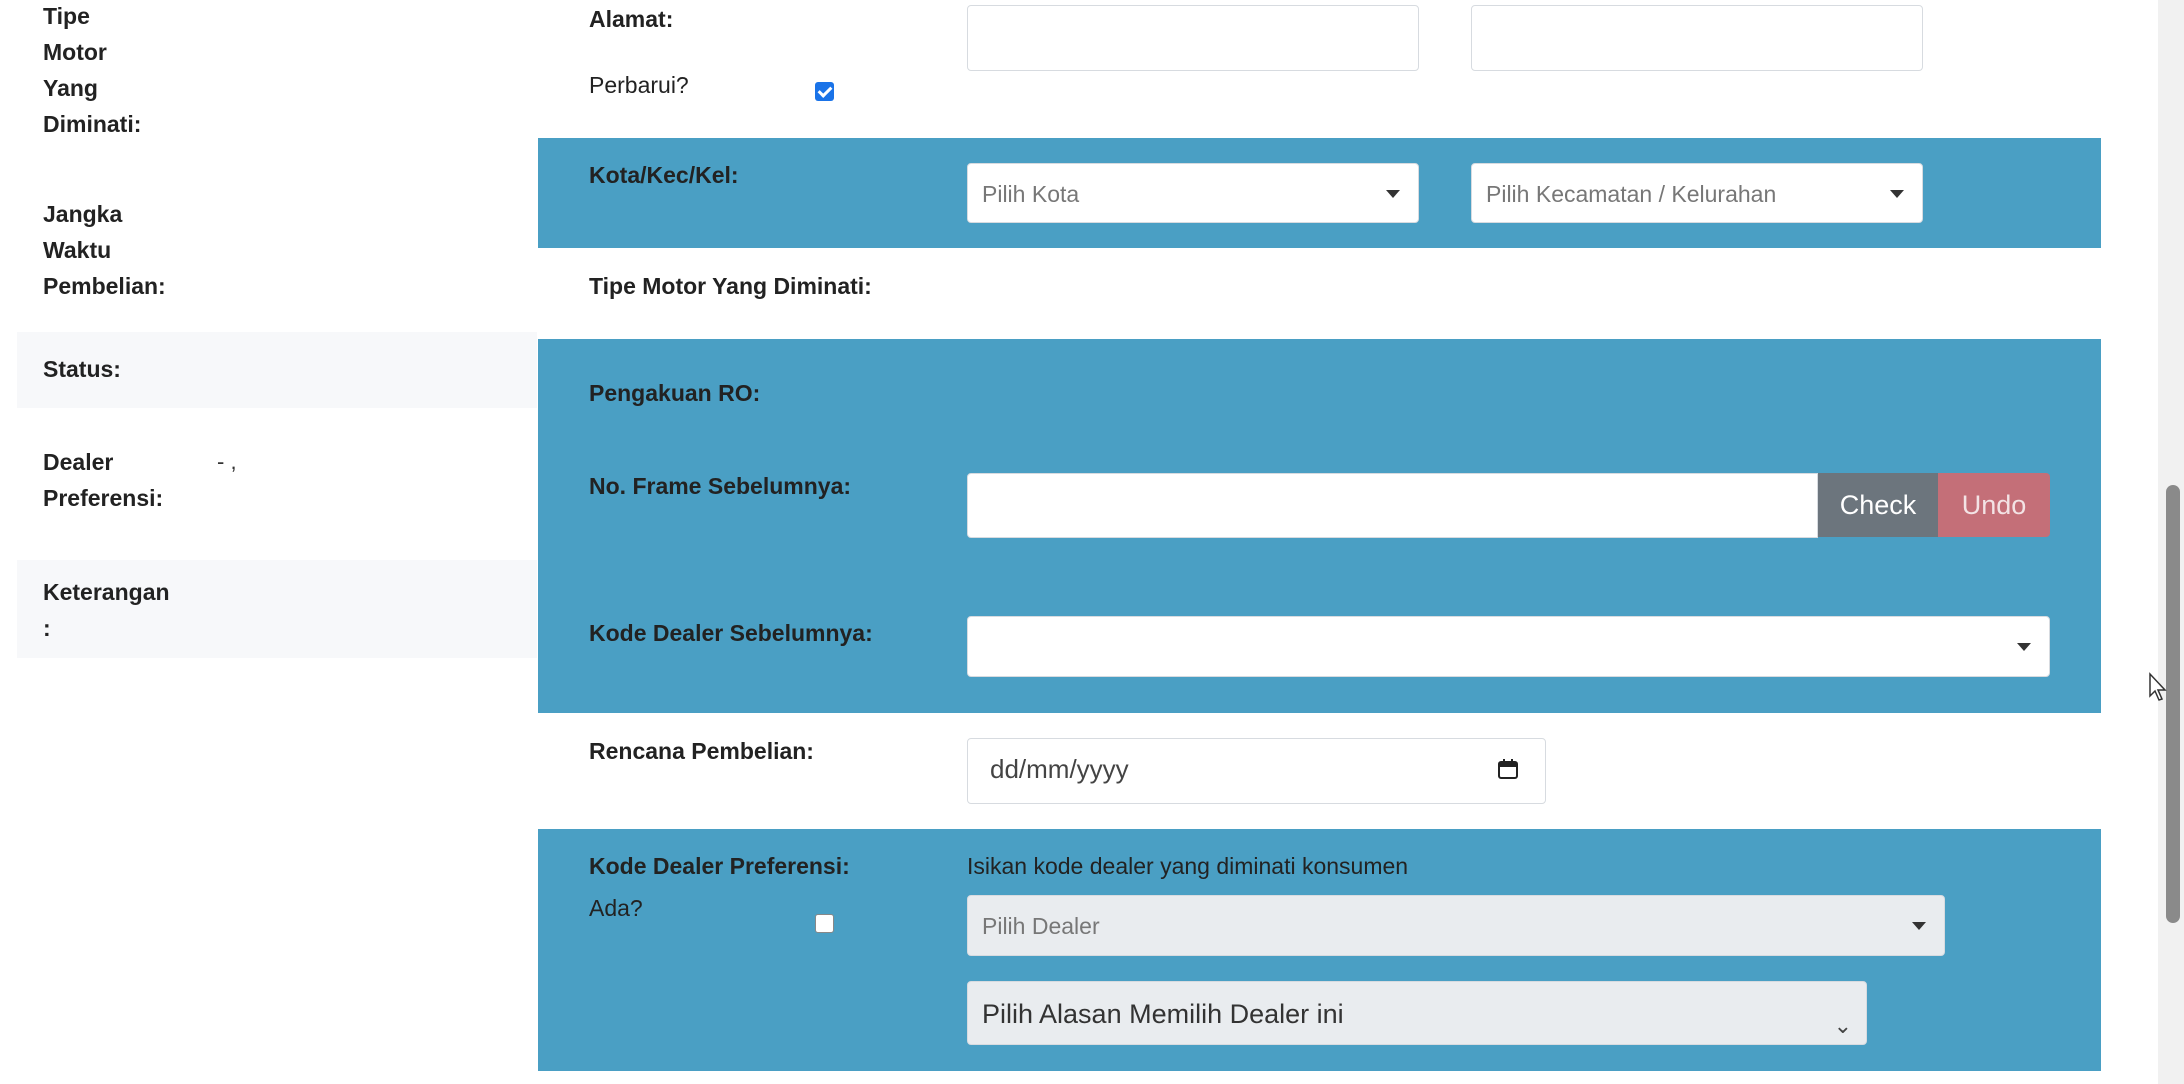 The height and width of the screenshot is (1084, 2184). I want to click on kode-dealer-sebelumnya-label: Kode Dealer Sebelumnya:, so click(731, 633).